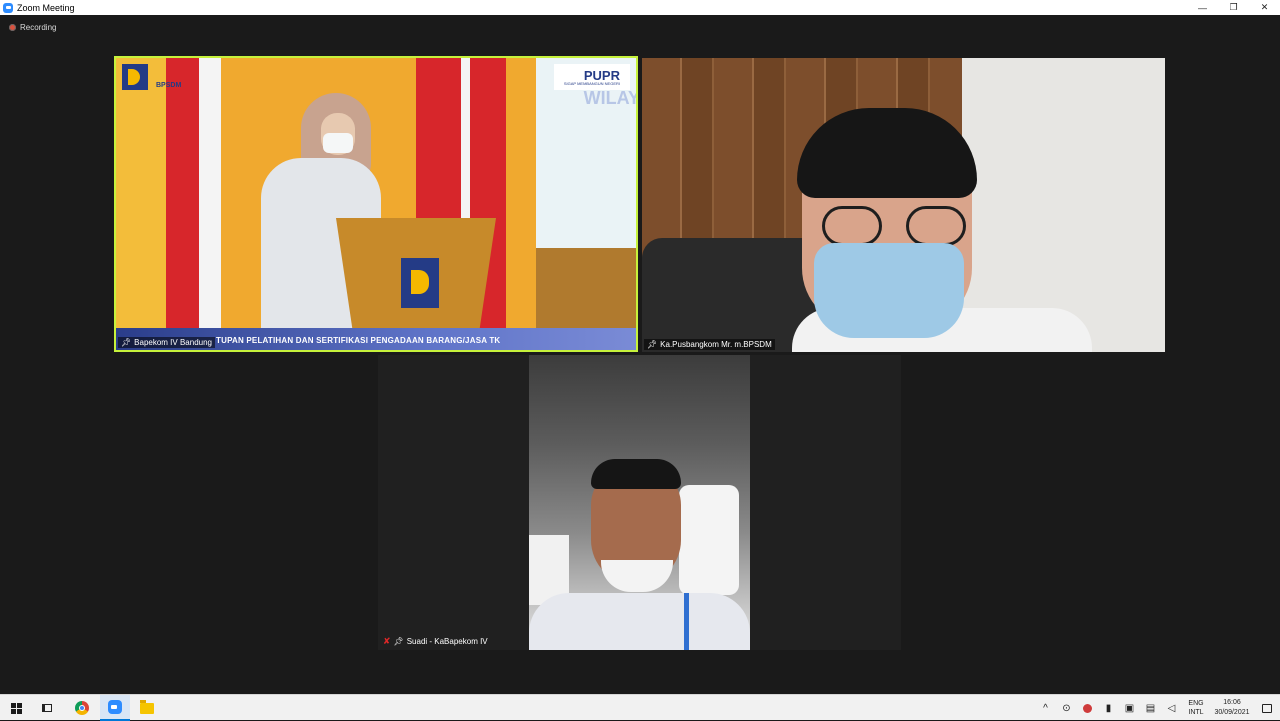  What do you see at coordinates (1264, 7) in the screenshot?
I see `close-button: ✕` at bounding box center [1264, 7].